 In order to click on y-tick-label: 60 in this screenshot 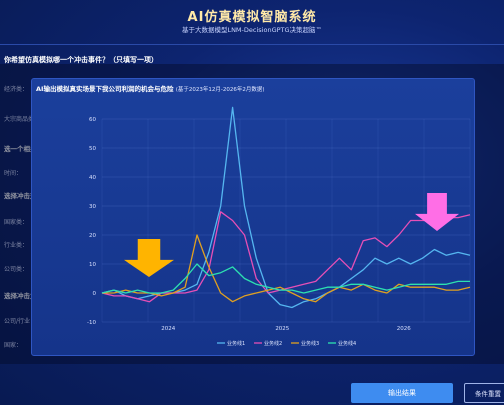, I will do `click(92, 120)`.